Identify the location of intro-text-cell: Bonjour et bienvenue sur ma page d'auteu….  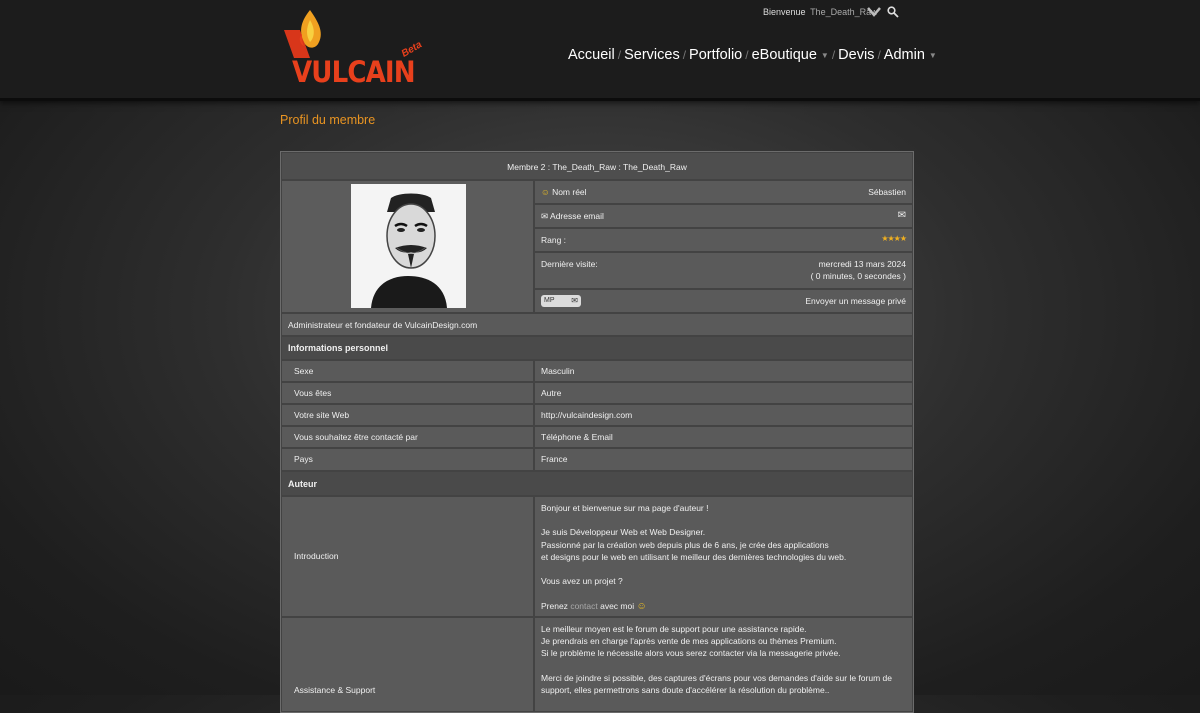
(723, 556).